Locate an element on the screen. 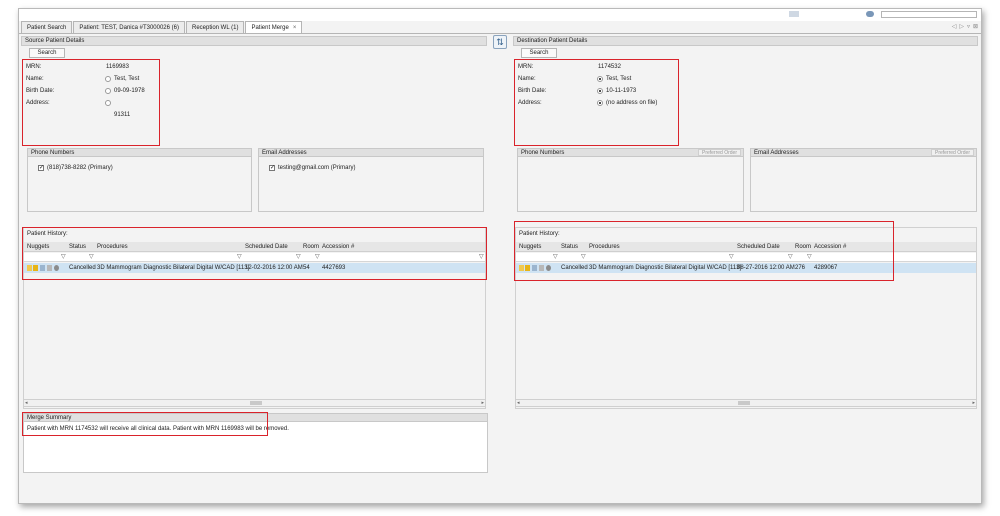 The image size is (1000, 516). source-phone-header-label: Phone Numbers is located at coordinates (53, 153).